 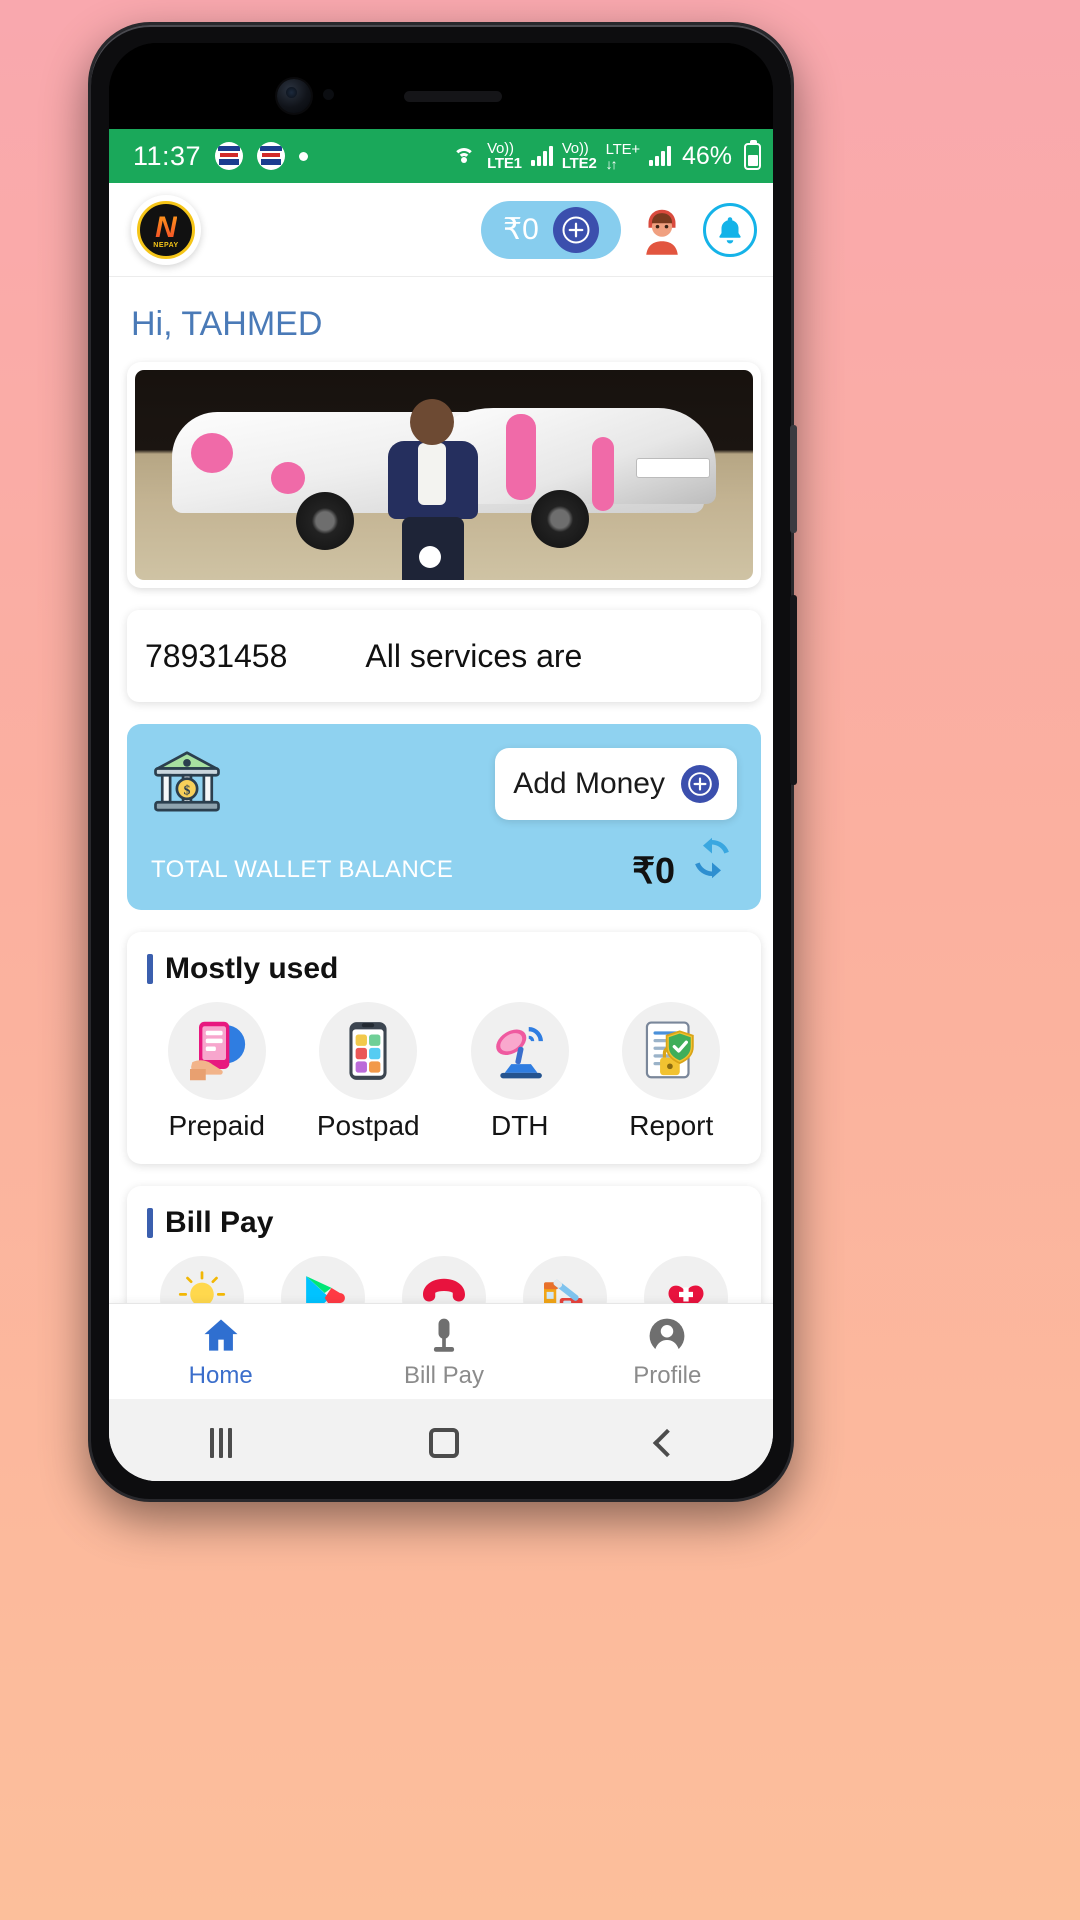 What do you see at coordinates (368, 1125) in the screenshot?
I see `tile-label: Postpad` at bounding box center [368, 1125].